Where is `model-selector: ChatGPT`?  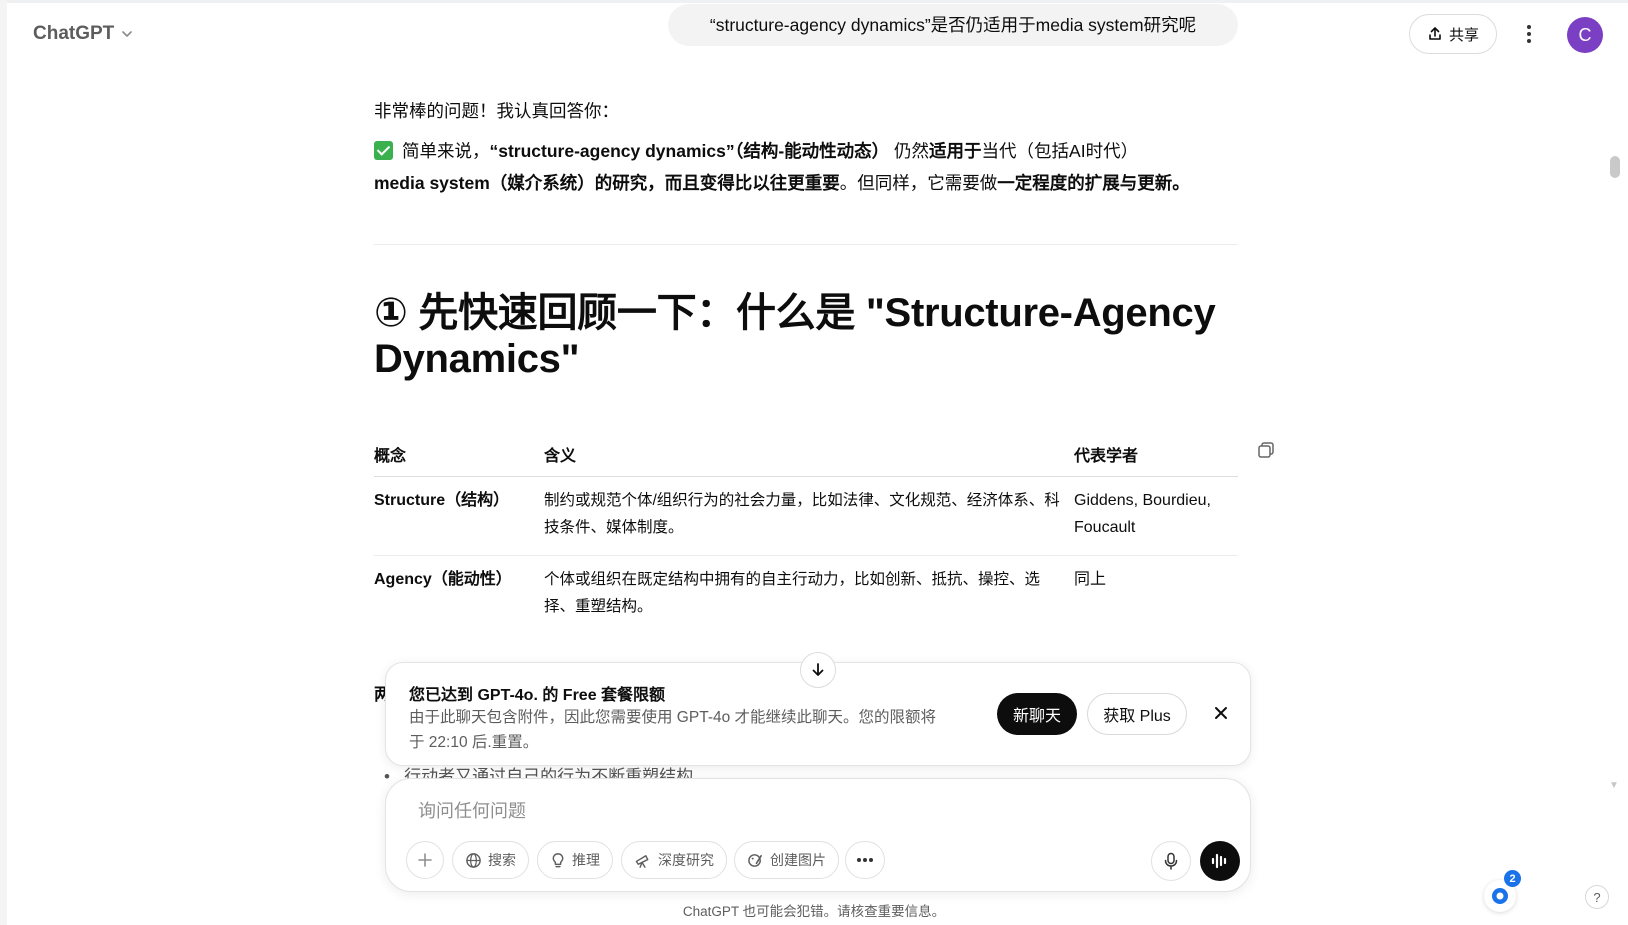
model-selector: ChatGPT is located at coordinates (83, 34).